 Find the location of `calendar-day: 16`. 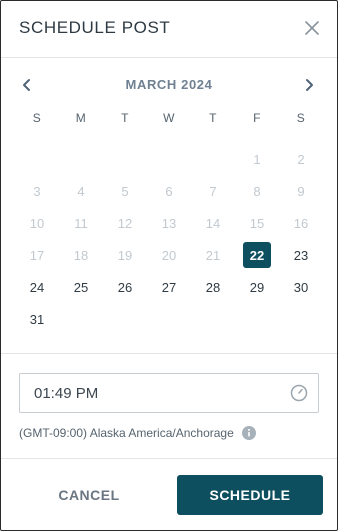

calendar-day: 16 is located at coordinates (301, 223).